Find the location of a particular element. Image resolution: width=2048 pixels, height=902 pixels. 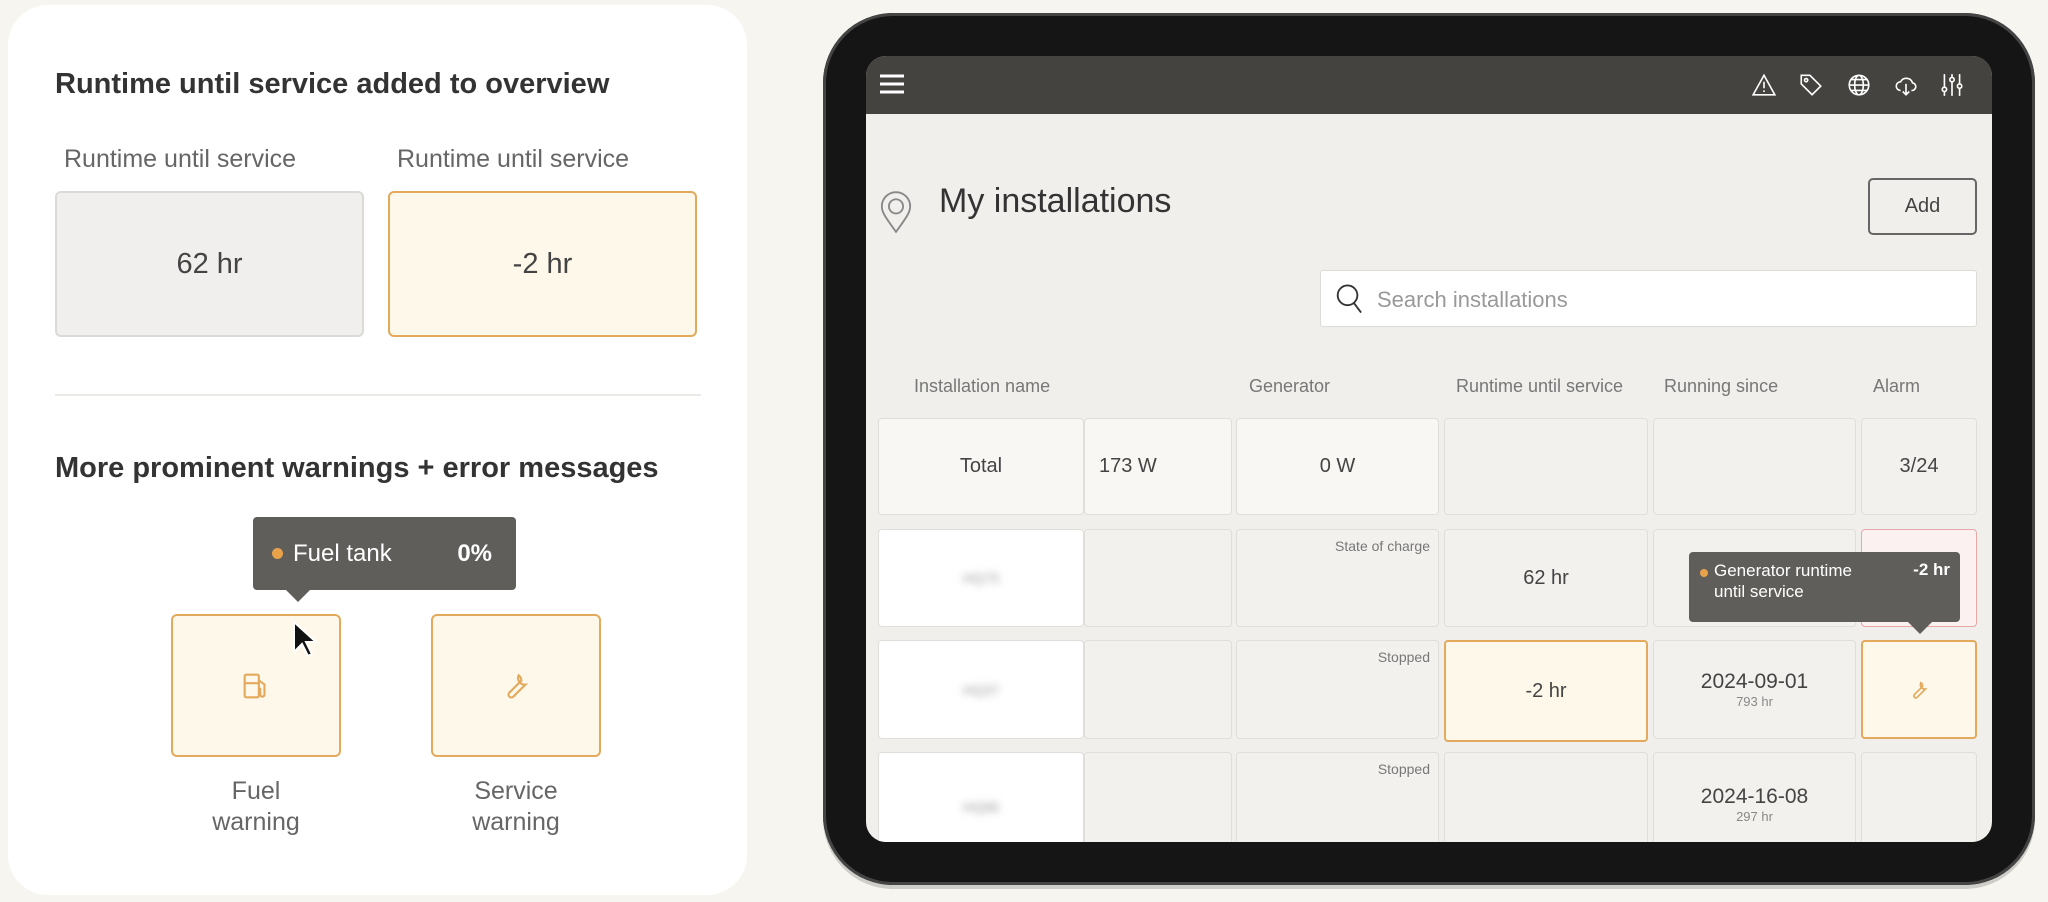

runtime-cell-warning: -2 hr is located at coordinates (1546, 691).